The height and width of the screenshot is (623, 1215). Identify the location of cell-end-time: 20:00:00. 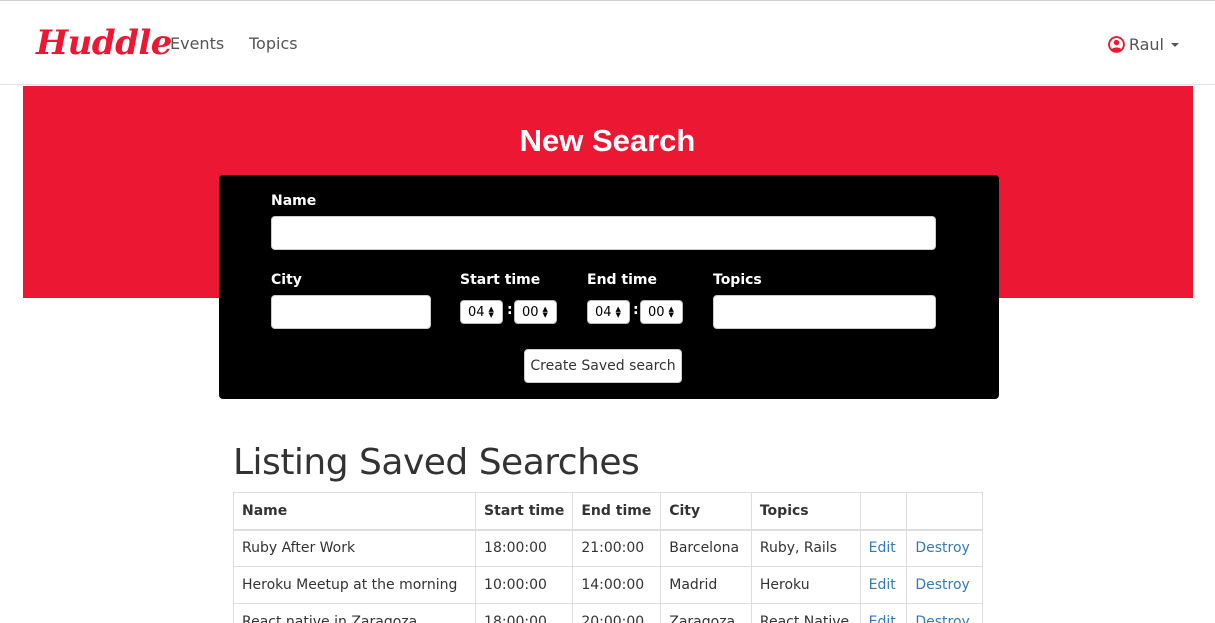
(617, 613).